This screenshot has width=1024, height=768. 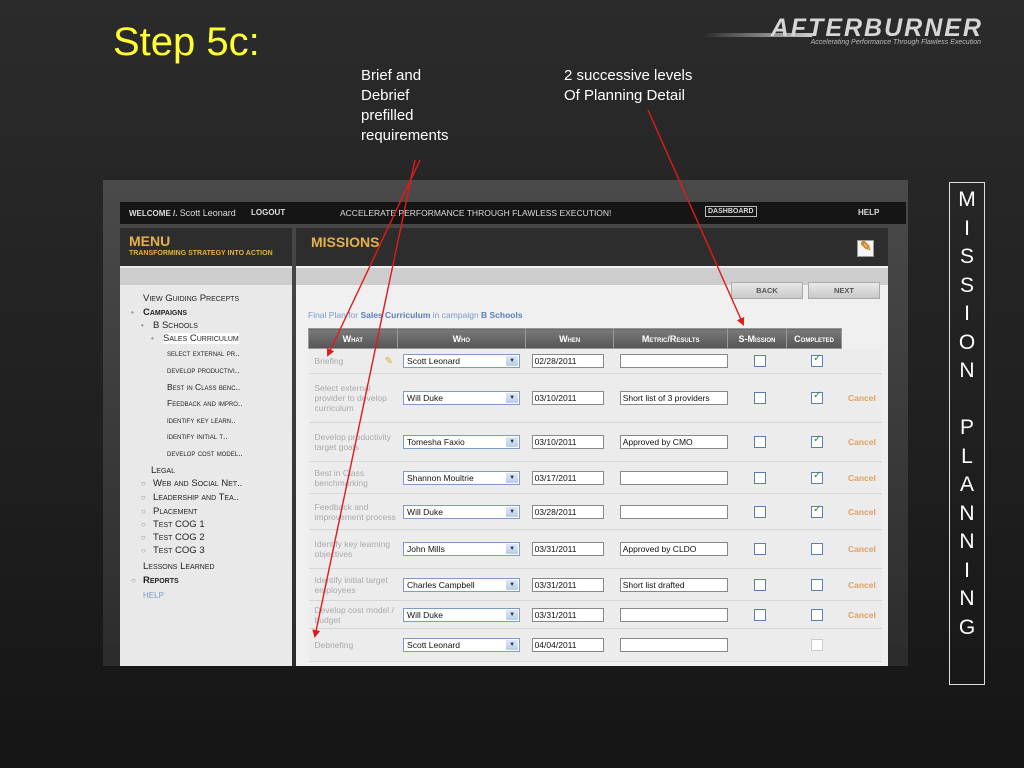 What do you see at coordinates (502, 315) in the screenshot?
I see `final-plan-campaign: B Schools` at bounding box center [502, 315].